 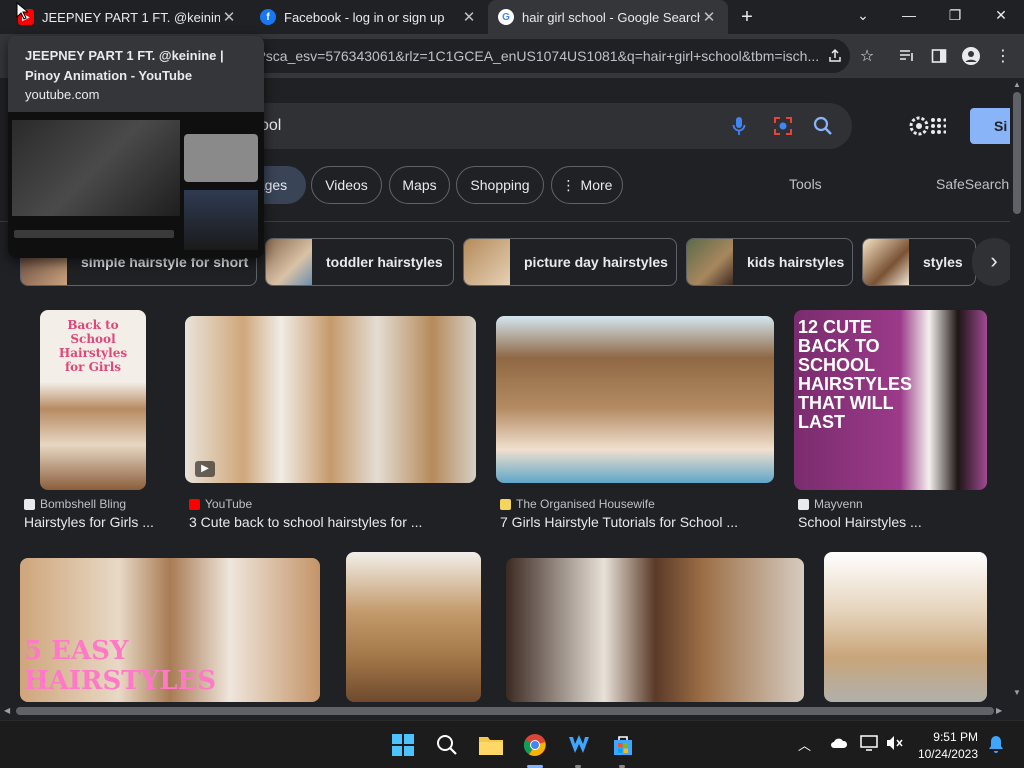 What do you see at coordinates (991, 262) in the screenshot?
I see `chevron-right-icon: ›` at bounding box center [991, 262].